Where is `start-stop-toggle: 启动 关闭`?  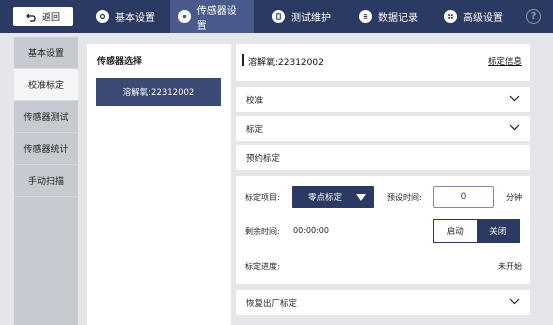 start-stop-toggle: 启动 关闭 is located at coordinates (476, 231).